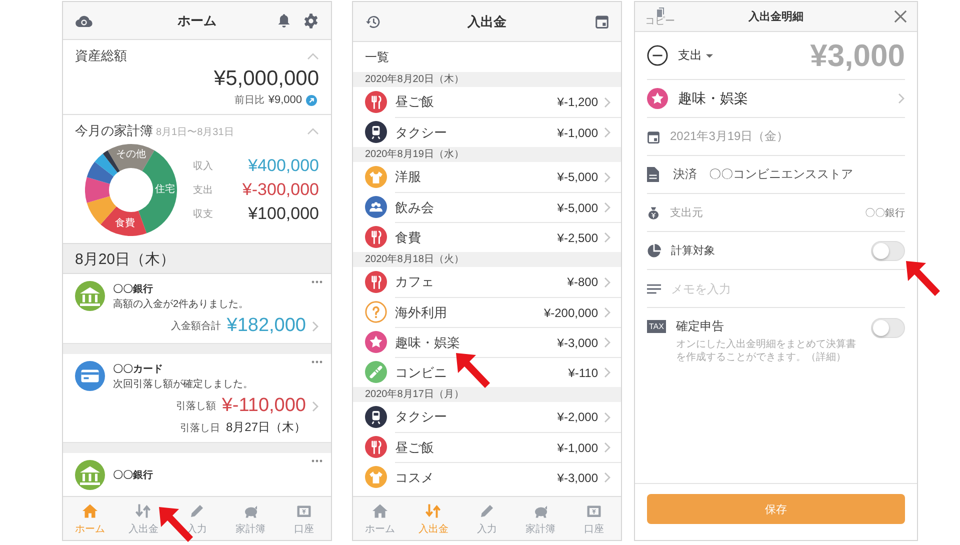 This screenshot has height=545, width=960. I want to click on budget-label: 収支, so click(203, 214).